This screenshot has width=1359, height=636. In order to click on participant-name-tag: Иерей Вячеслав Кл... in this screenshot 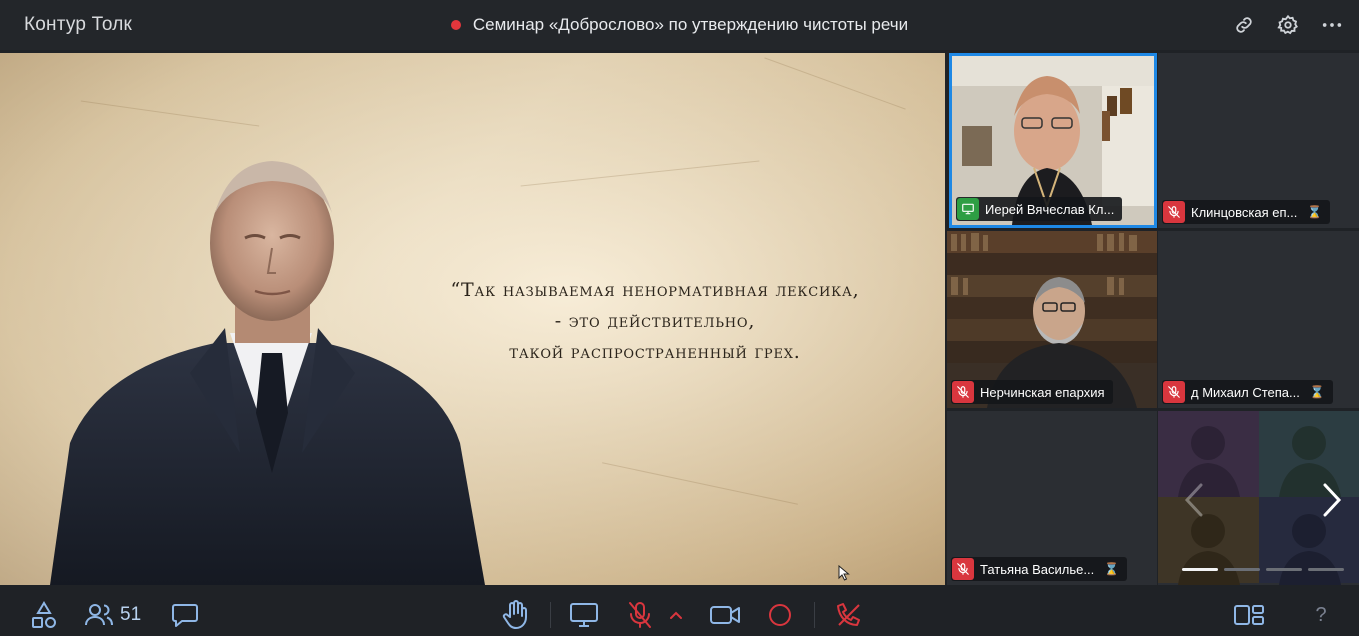, I will do `click(1039, 209)`.